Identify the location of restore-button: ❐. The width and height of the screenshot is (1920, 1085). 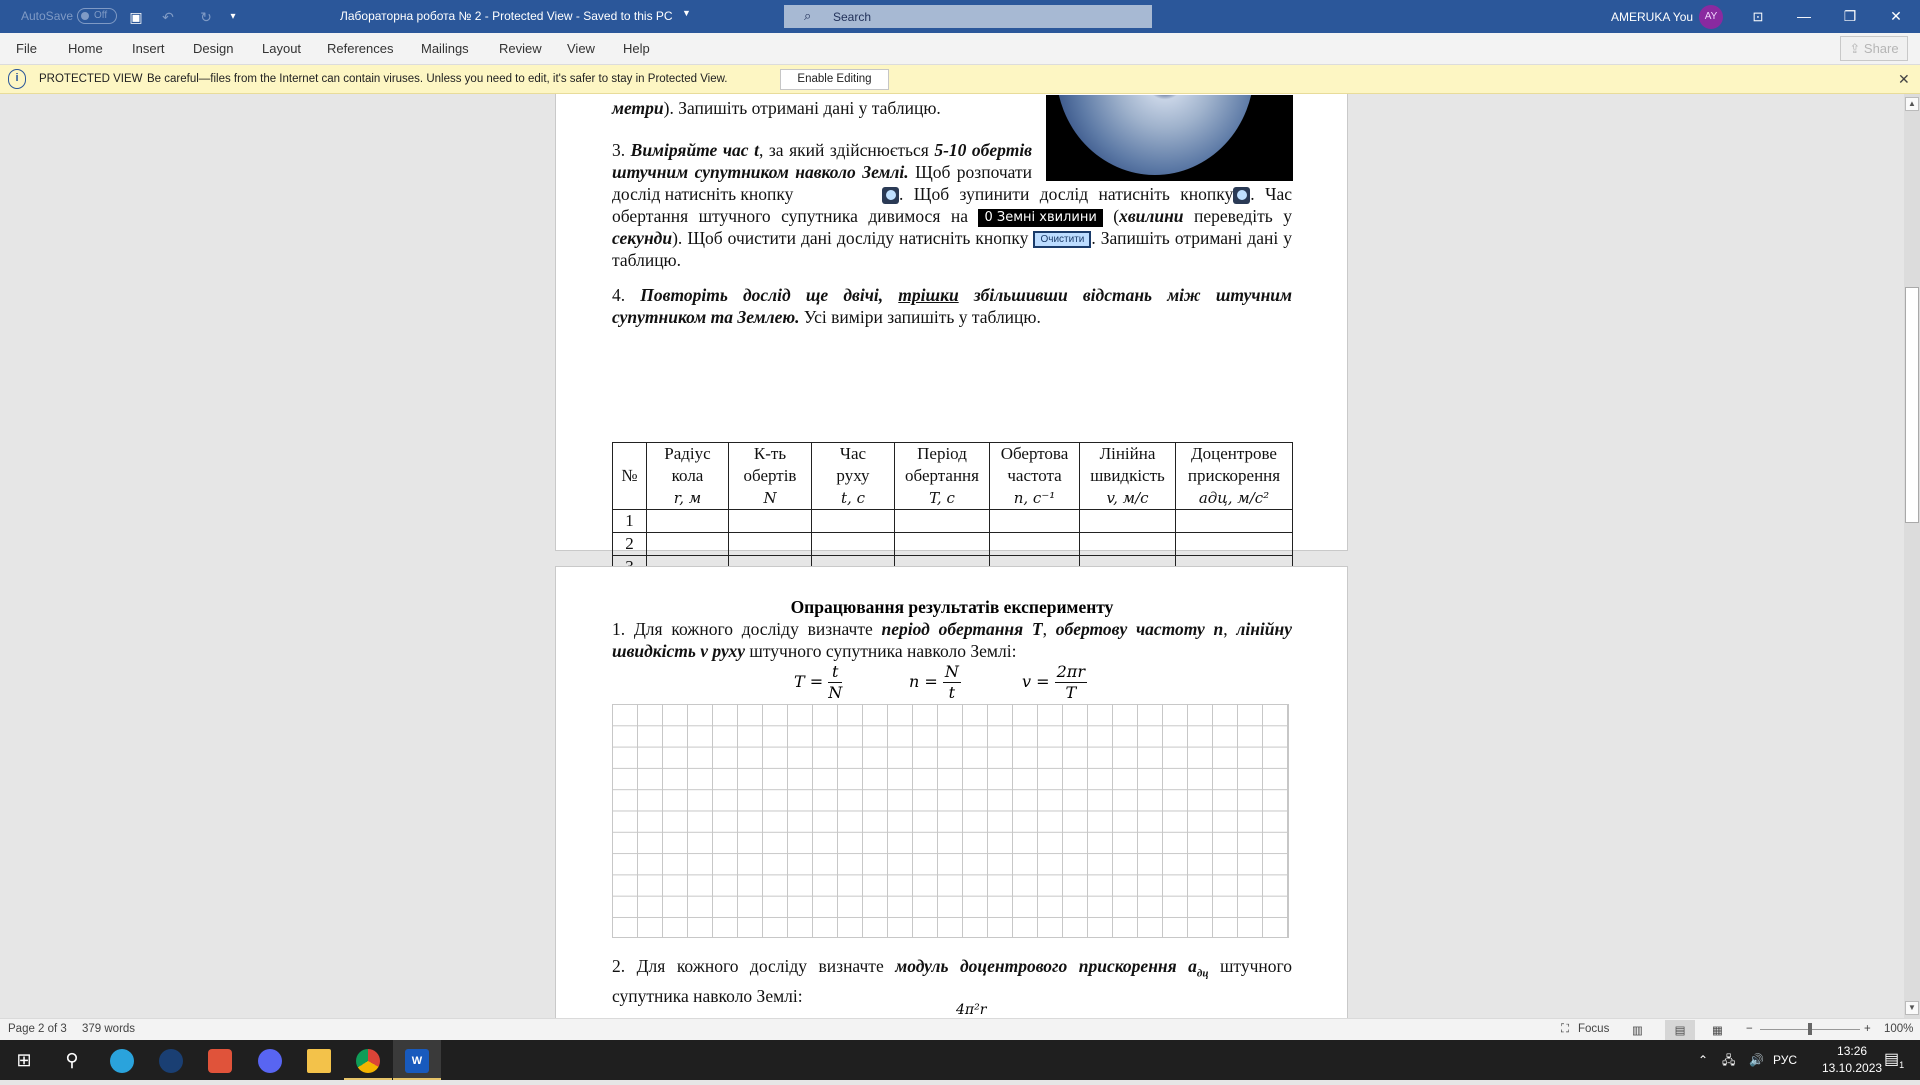
(1850, 16).